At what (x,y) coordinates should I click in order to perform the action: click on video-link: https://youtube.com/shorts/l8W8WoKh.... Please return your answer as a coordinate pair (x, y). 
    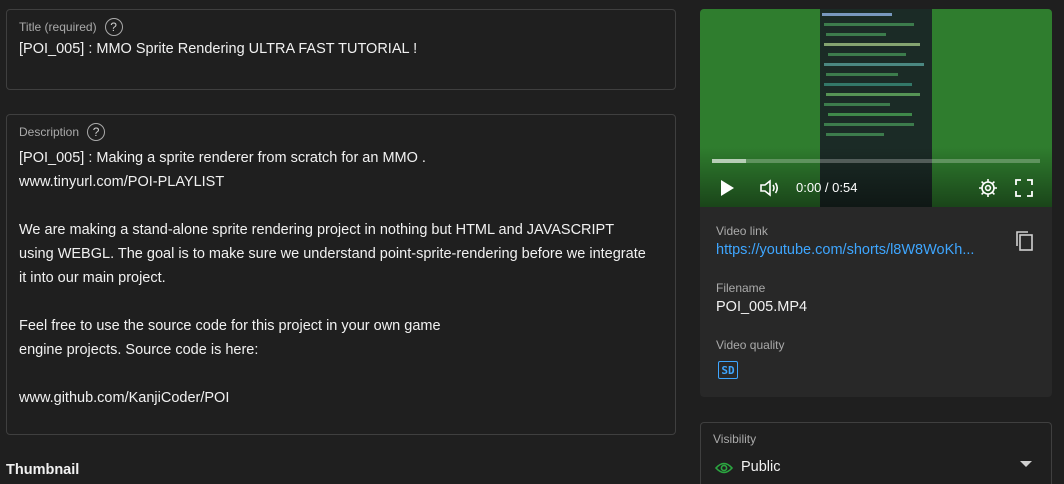
    Looking at the image, I should click on (854, 250).